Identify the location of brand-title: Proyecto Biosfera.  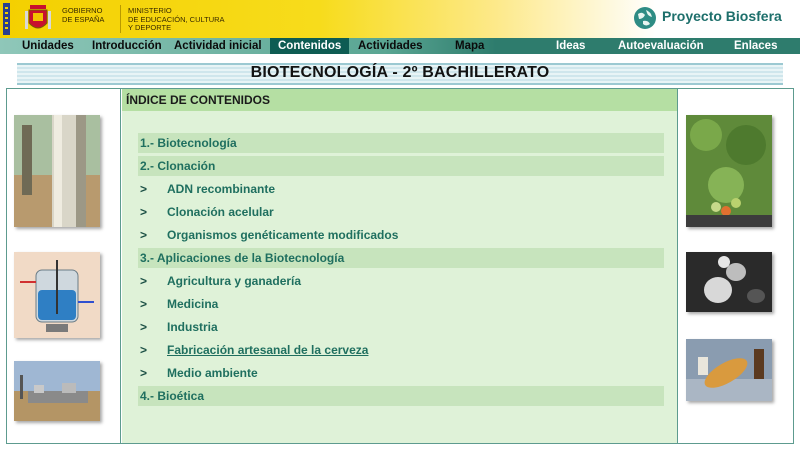
(722, 16).